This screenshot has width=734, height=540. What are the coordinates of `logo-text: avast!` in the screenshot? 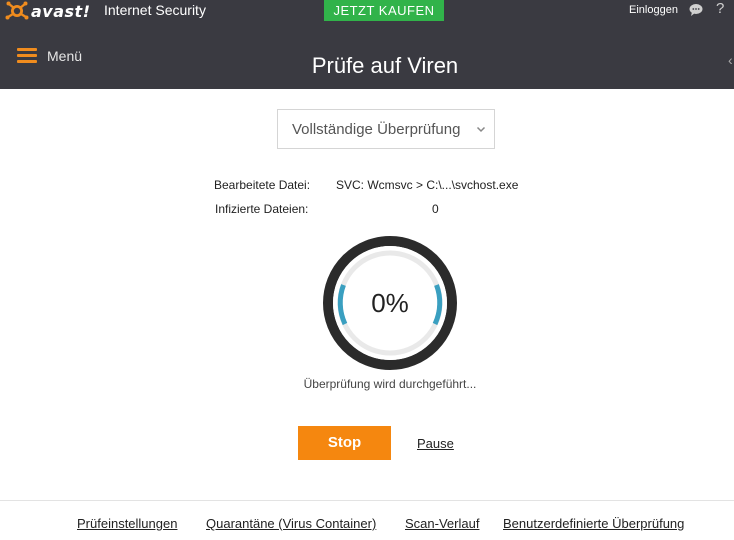 It's located at (61, 11).